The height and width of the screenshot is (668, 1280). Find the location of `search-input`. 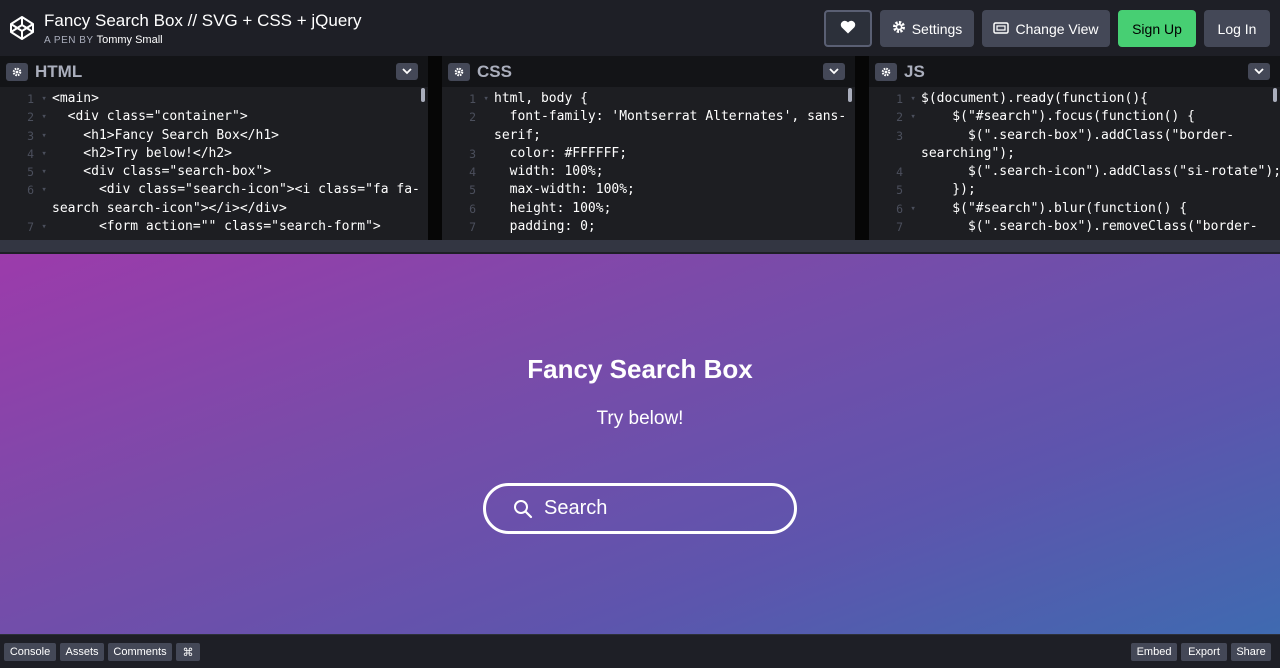

search-input is located at coordinates (654, 508).